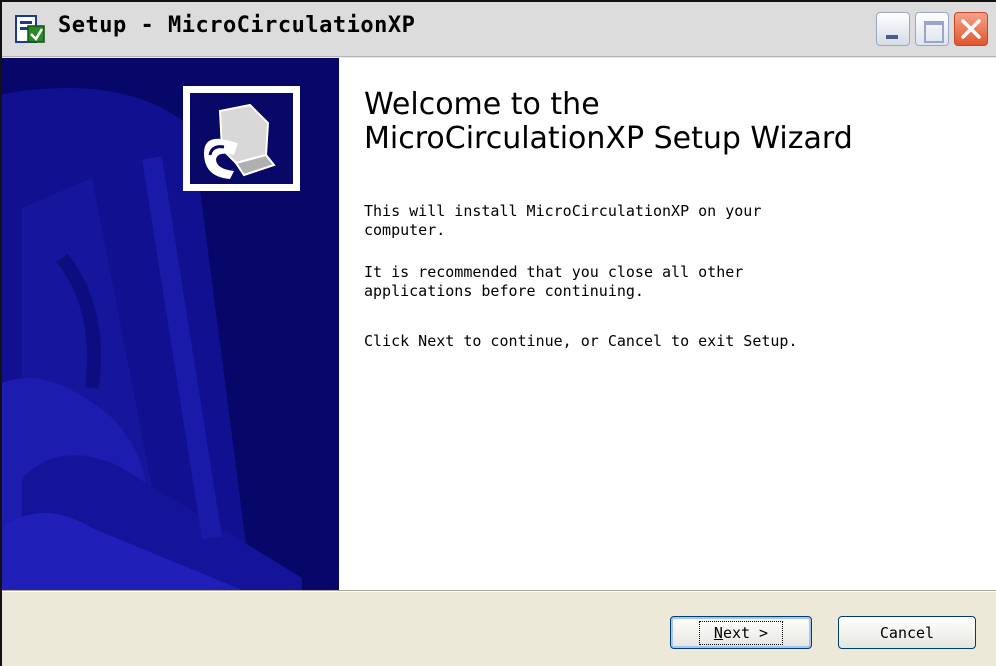 The image size is (996, 666). Describe the element at coordinates (237, 25) in the screenshot. I see `window-title: Setup - MicroCirculationXP` at that location.